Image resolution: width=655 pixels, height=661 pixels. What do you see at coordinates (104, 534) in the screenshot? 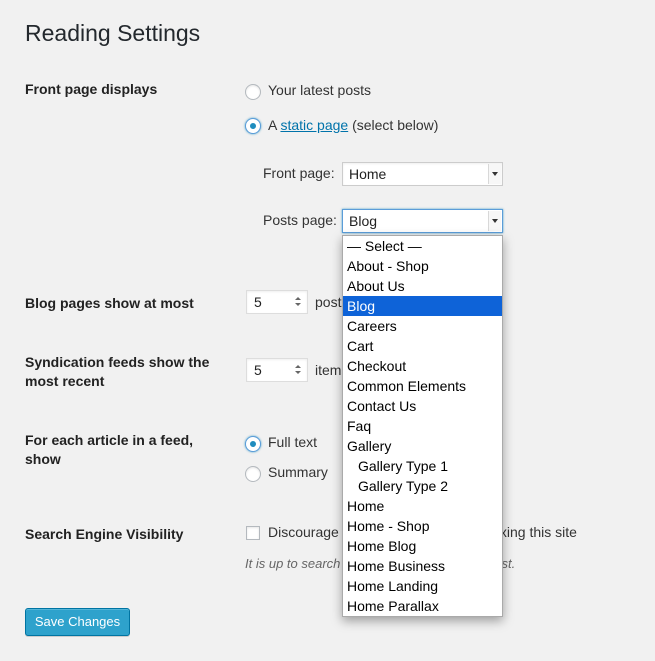
I see `search-visibility-label: Search Engine Visibility` at bounding box center [104, 534].